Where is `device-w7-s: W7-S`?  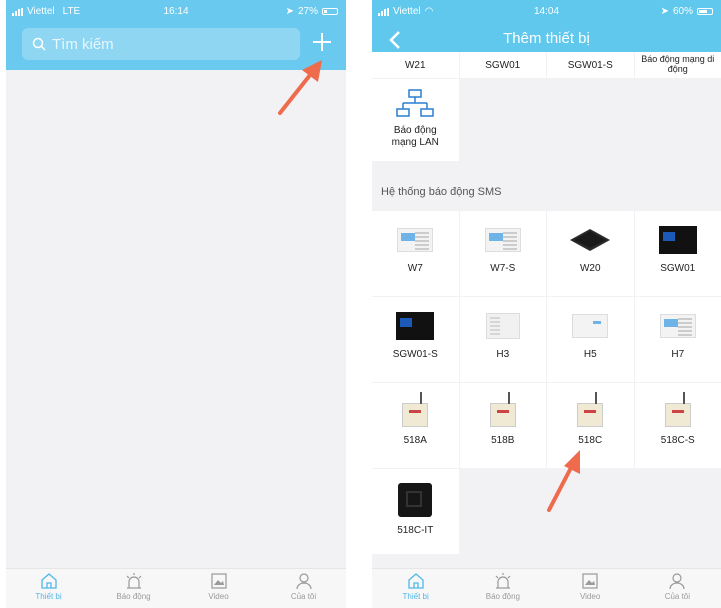
device-w7-s: W7-S is located at coordinates (502, 253).